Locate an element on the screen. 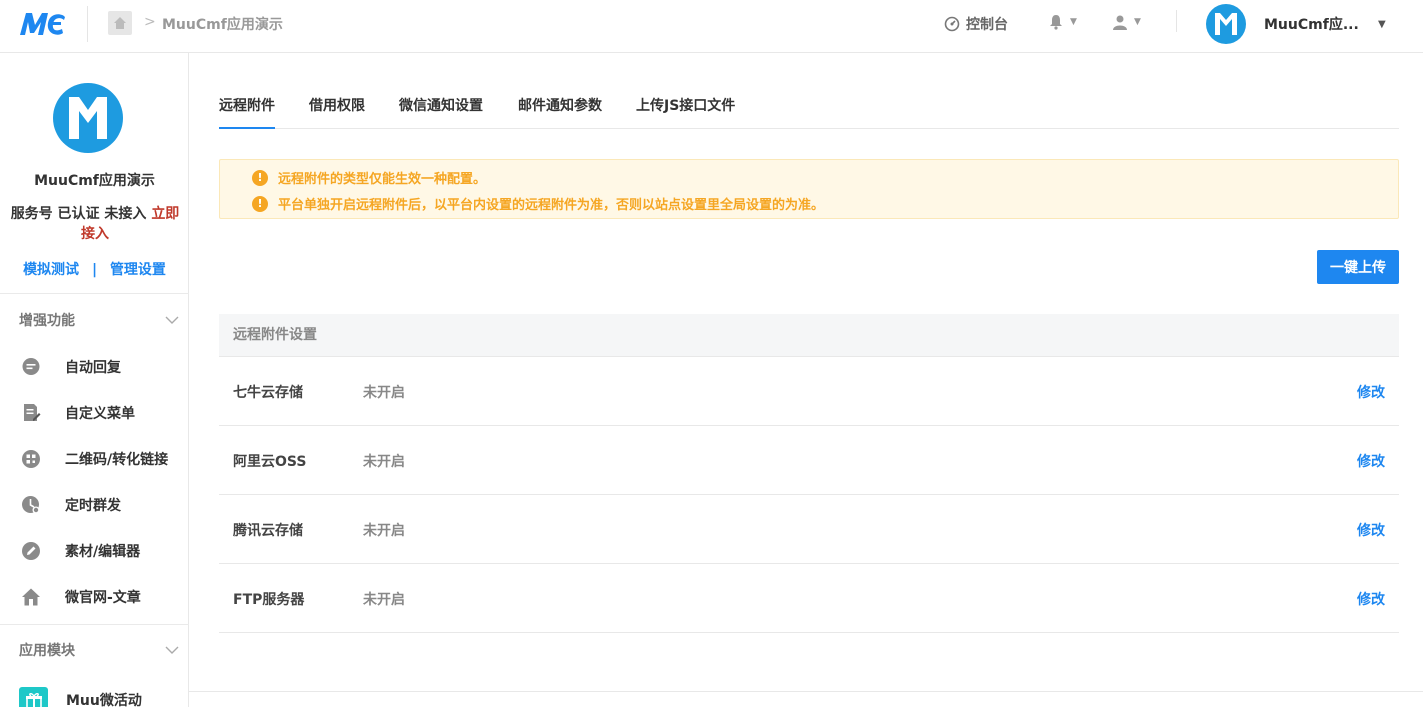  muucmf-logo is located at coordinates (42, 24).